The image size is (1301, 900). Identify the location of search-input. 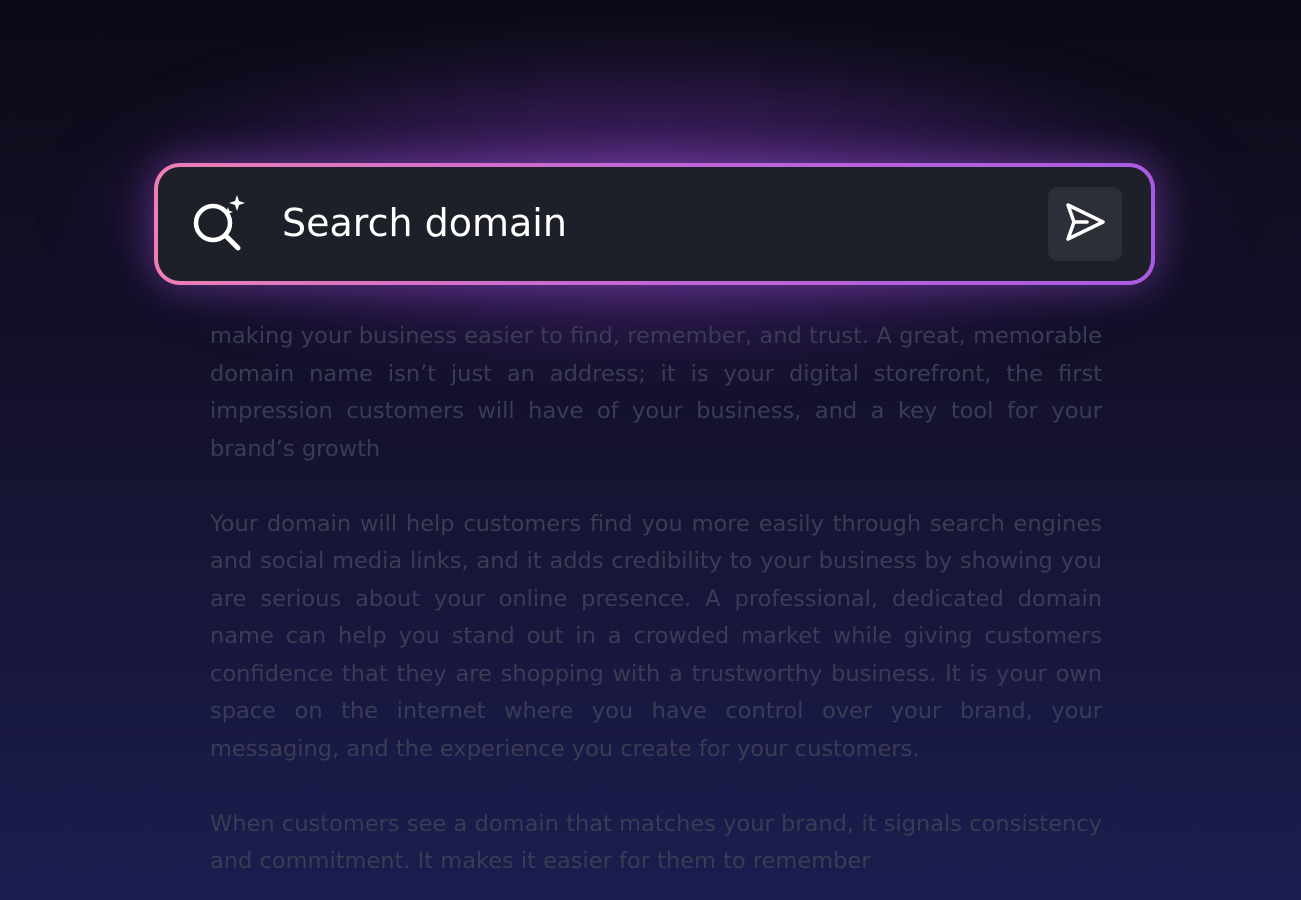
(652, 223).